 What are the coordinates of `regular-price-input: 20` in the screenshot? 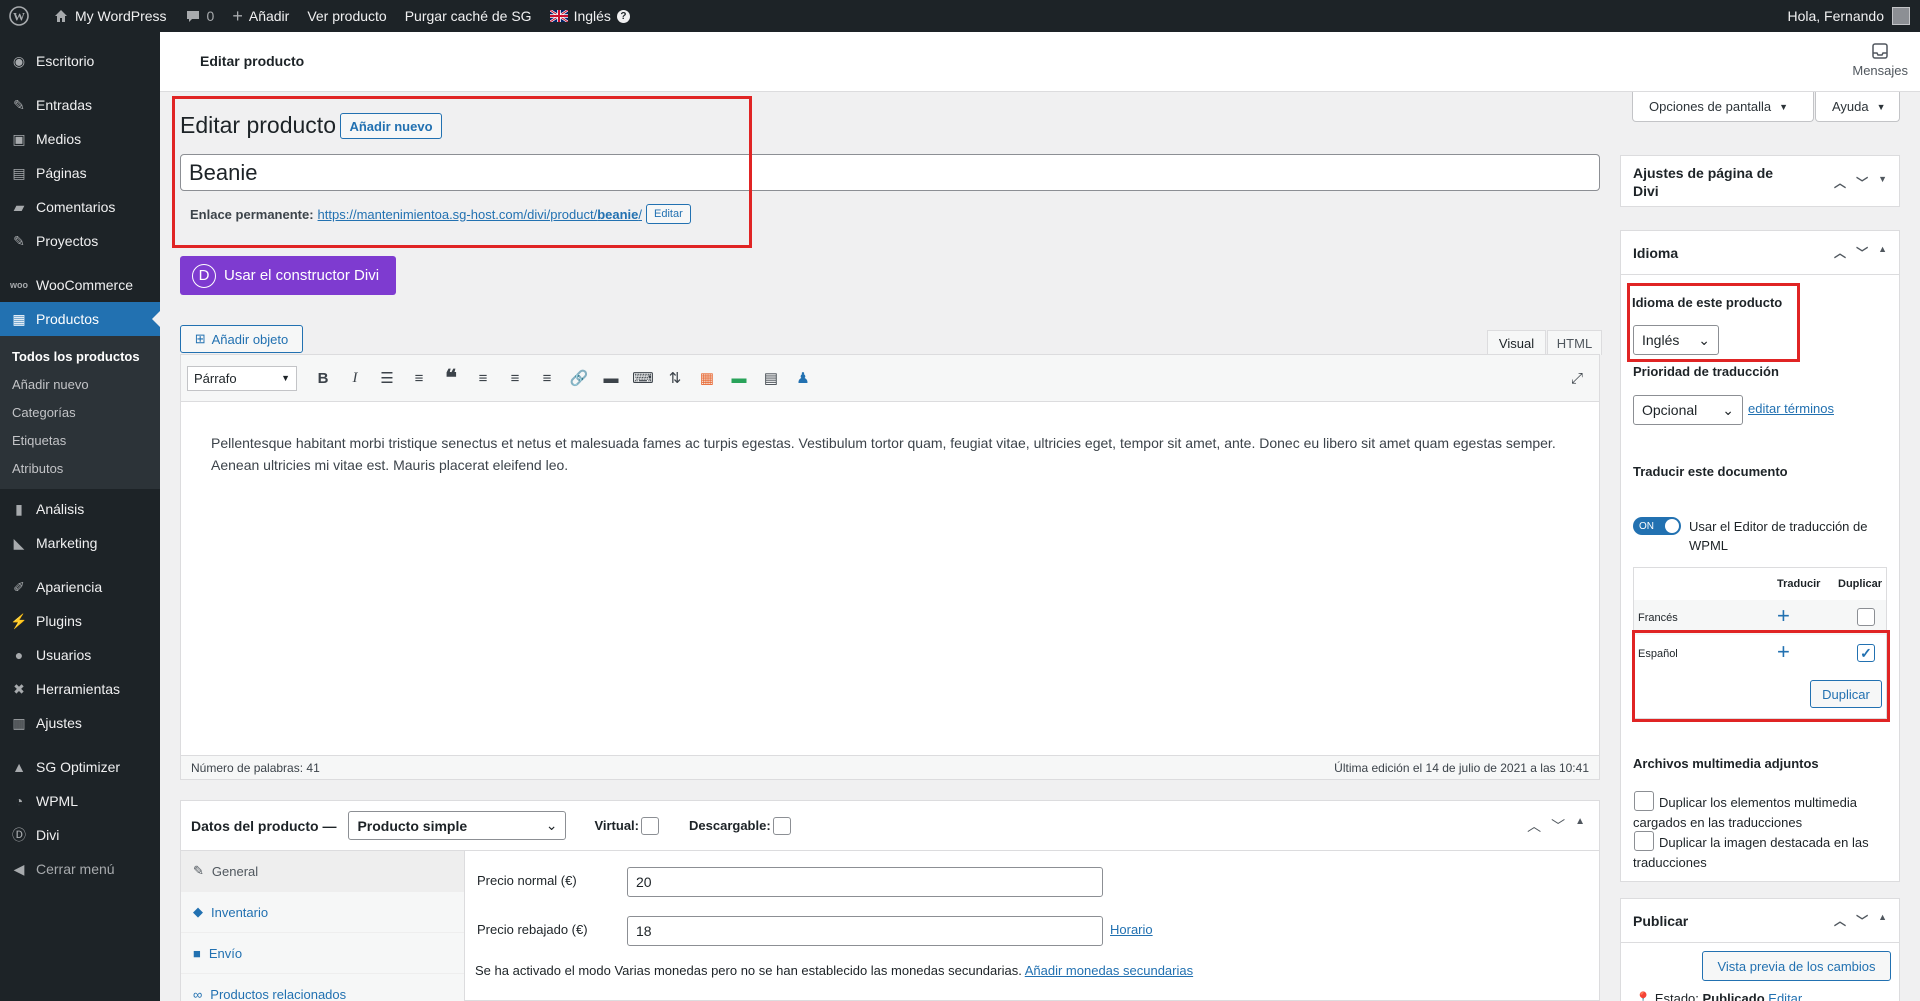 It's located at (865, 882).